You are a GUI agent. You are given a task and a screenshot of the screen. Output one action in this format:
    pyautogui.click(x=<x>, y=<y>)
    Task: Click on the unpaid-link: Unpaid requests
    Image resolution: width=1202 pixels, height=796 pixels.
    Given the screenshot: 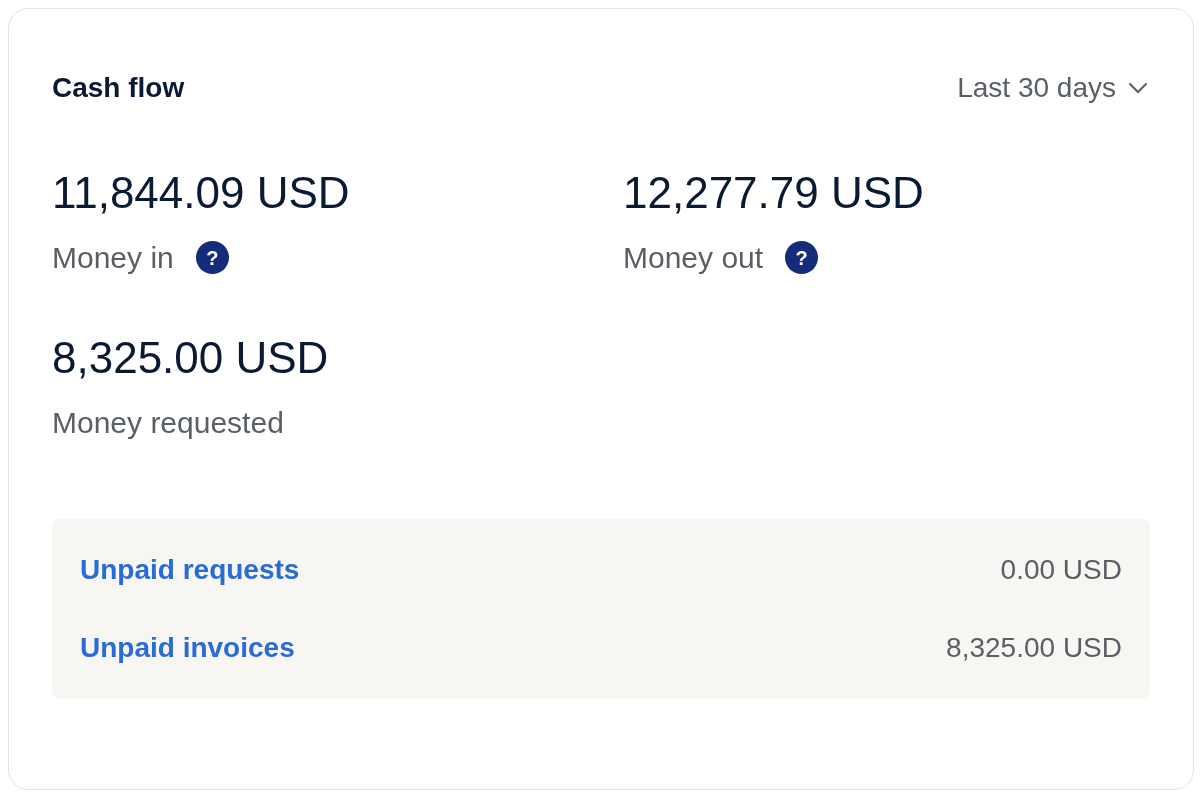 What is the action you would take?
    pyautogui.click(x=190, y=570)
    